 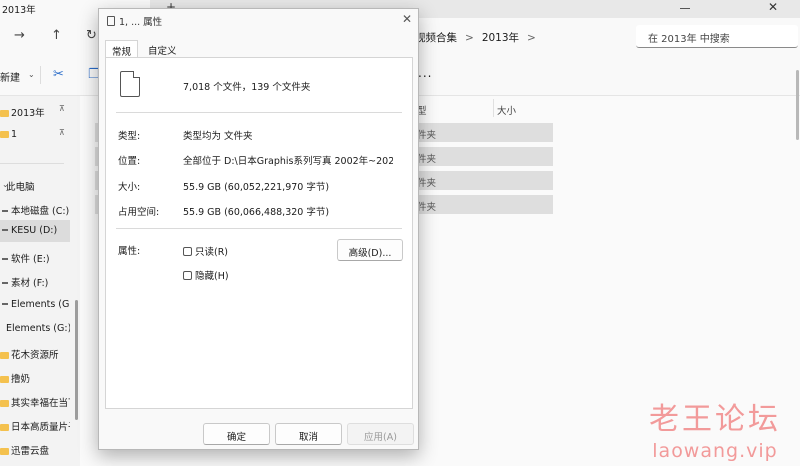 I want to click on type-label: 类型:, so click(x=129, y=136).